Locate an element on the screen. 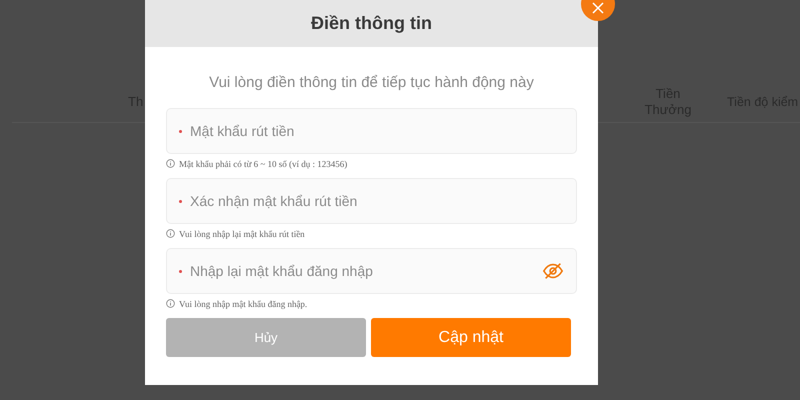  password-input: Mật khẩu rút tiền is located at coordinates (377, 131).